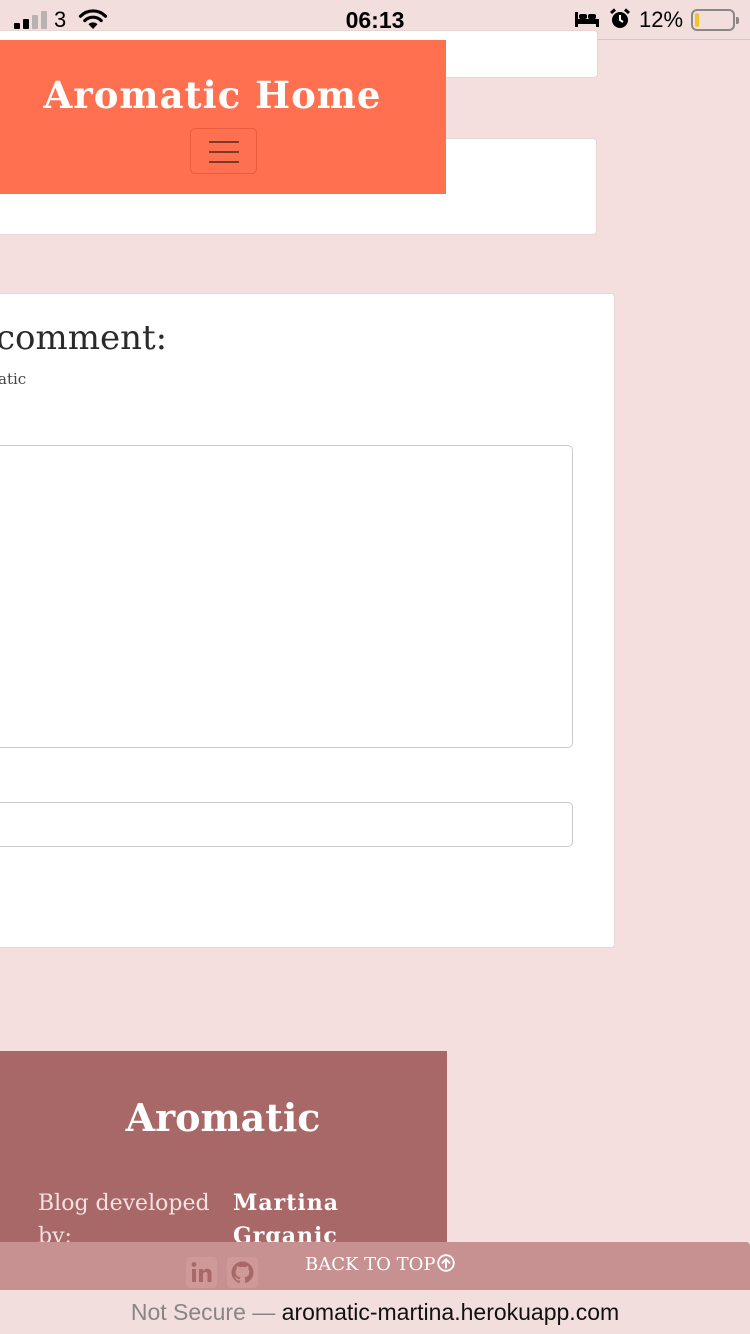 This screenshot has height=1334, width=750. What do you see at coordinates (445, 1263) in the screenshot?
I see `arrow-up-circle-icon` at bounding box center [445, 1263].